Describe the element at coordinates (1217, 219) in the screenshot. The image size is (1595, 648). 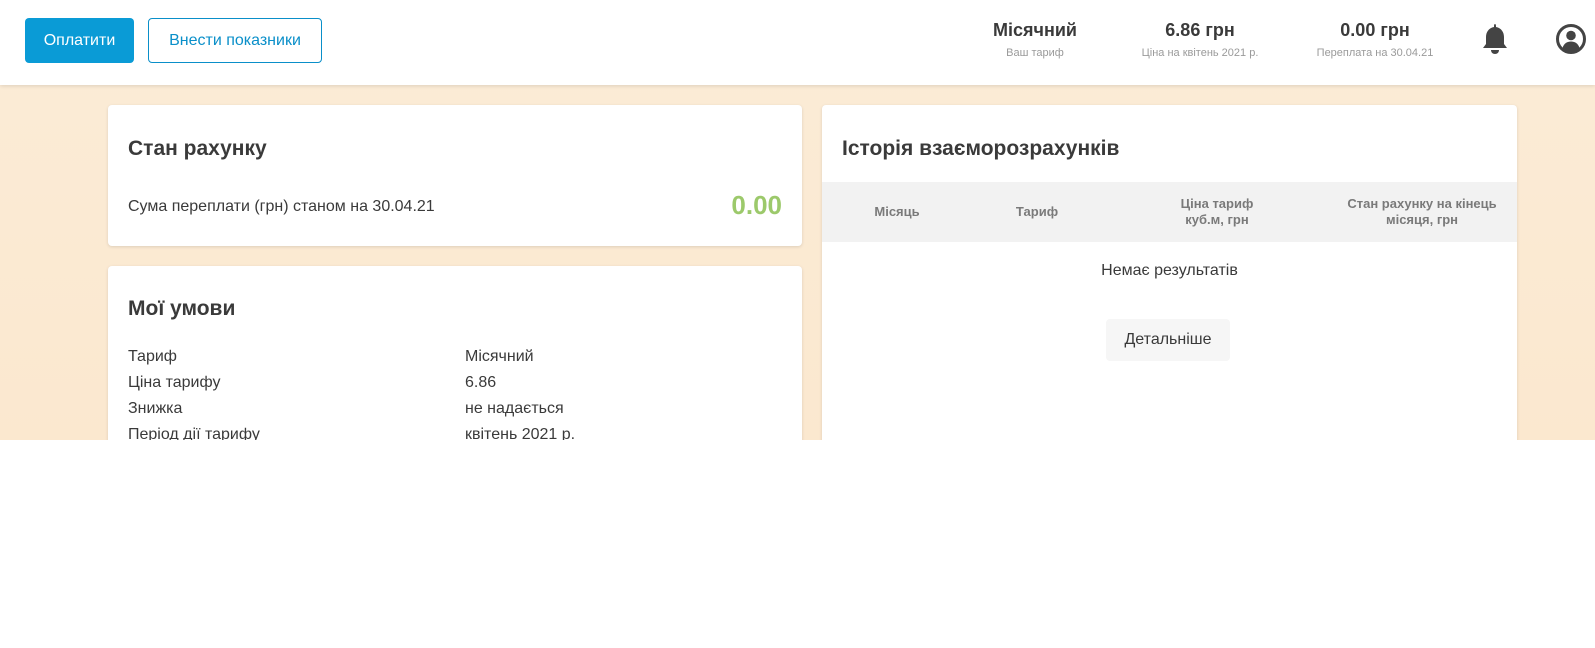
I see `column-header-price-line2: куб.м, грн` at that location.